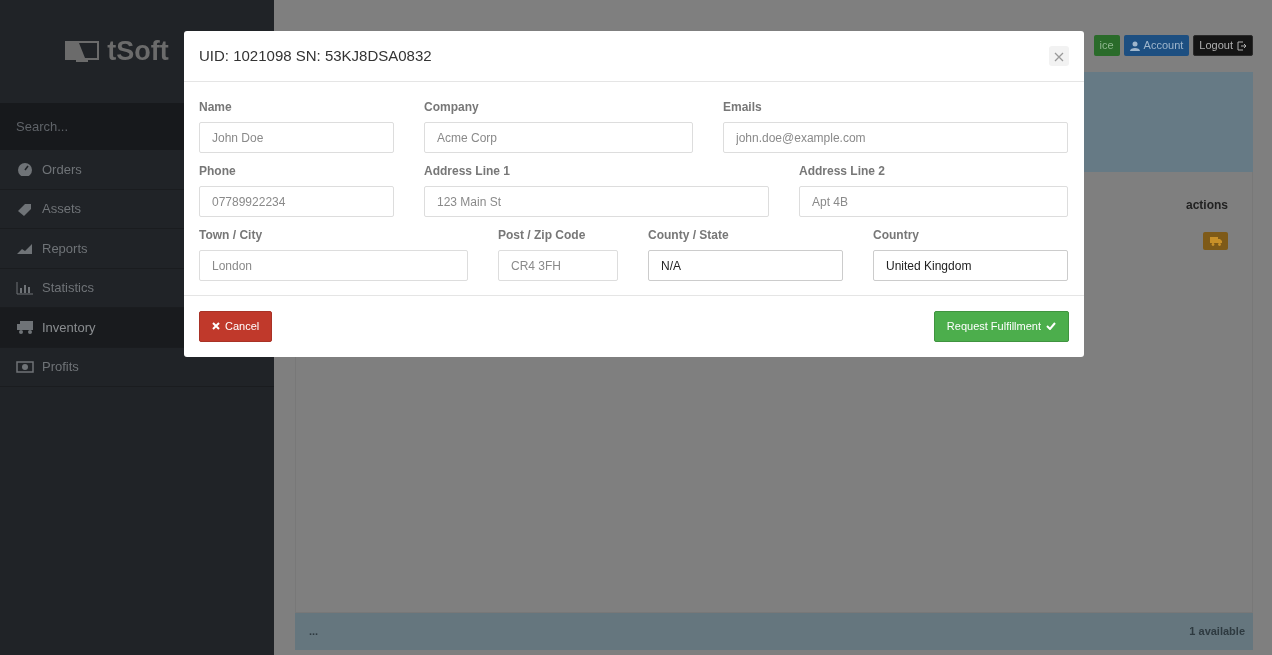 The width and height of the screenshot is (1272, 655). What do you see at coordinates (970, 265) in the screenshot?
I see `select-field: United Kingdom` at bounding box center [970, 265].